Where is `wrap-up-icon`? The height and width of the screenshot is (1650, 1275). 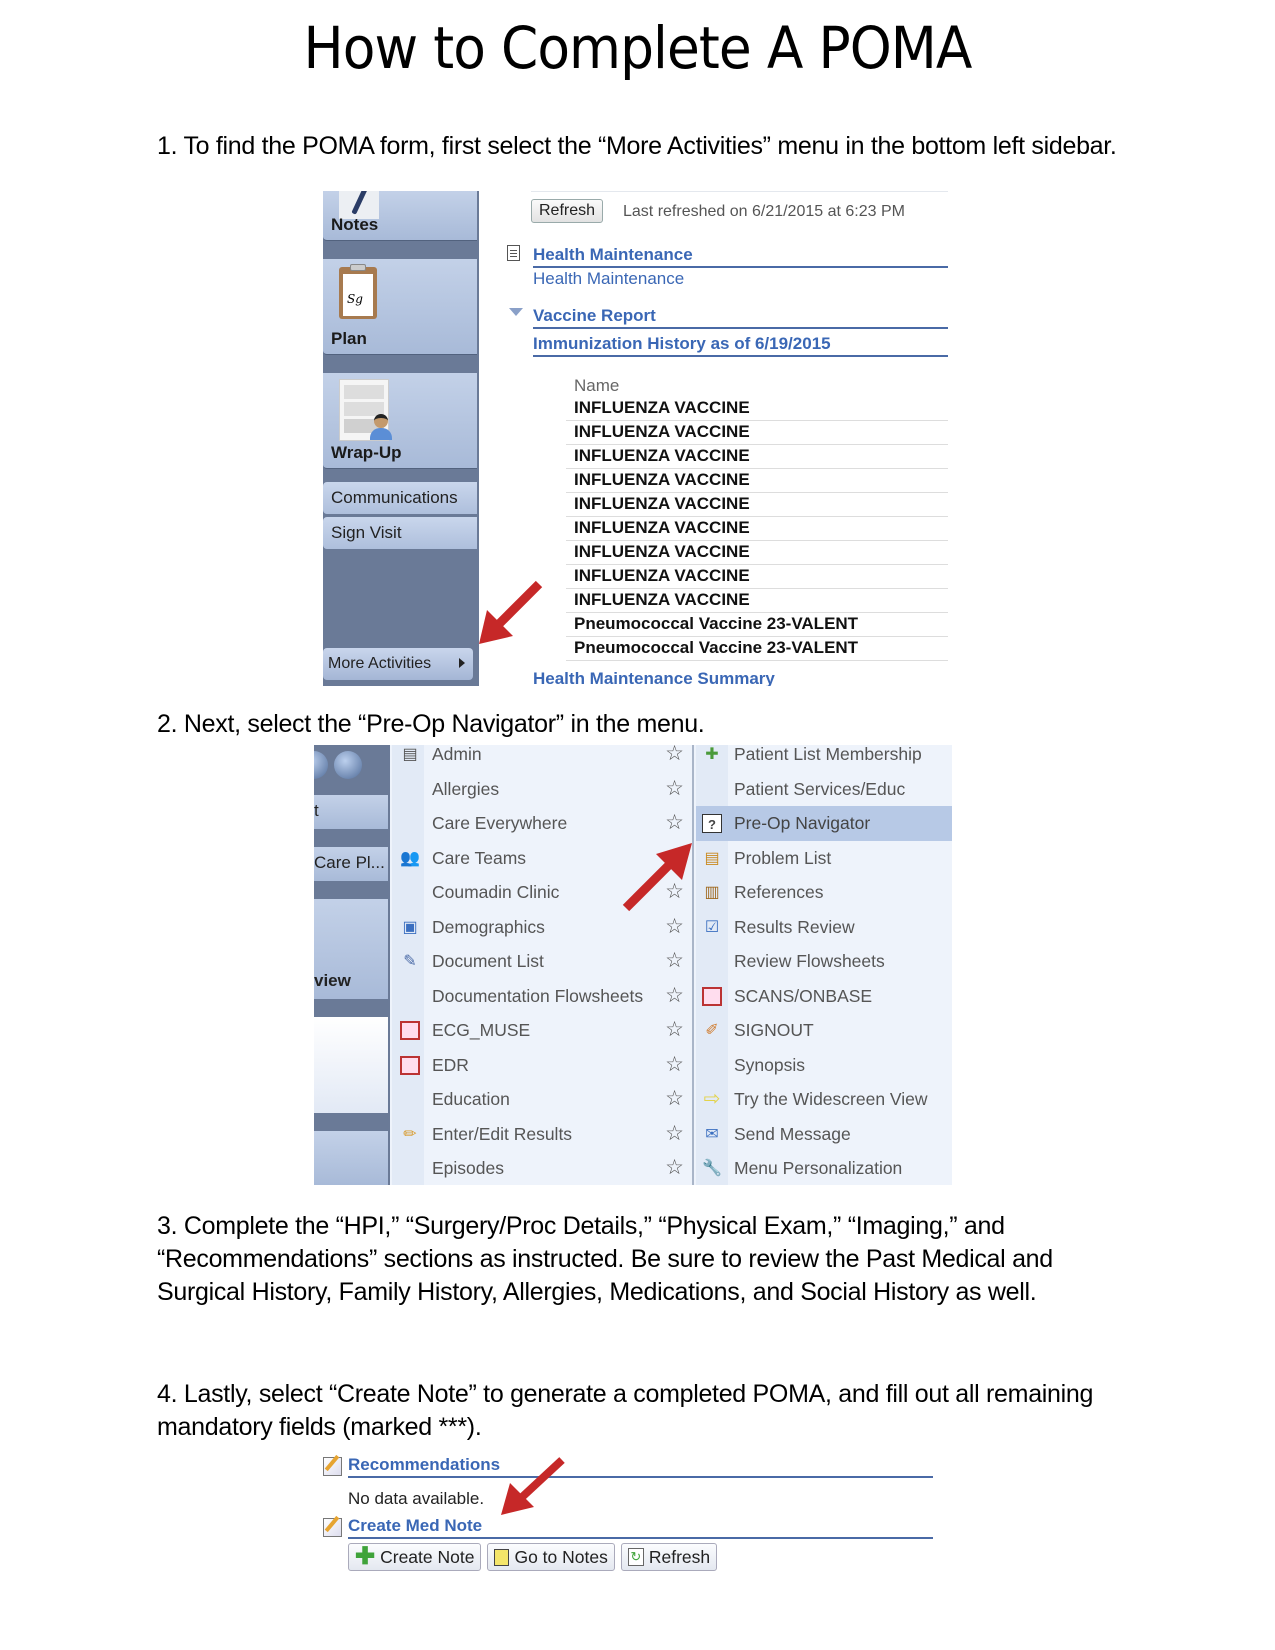 wrap-up-icon is located at coordinates (365, 410).